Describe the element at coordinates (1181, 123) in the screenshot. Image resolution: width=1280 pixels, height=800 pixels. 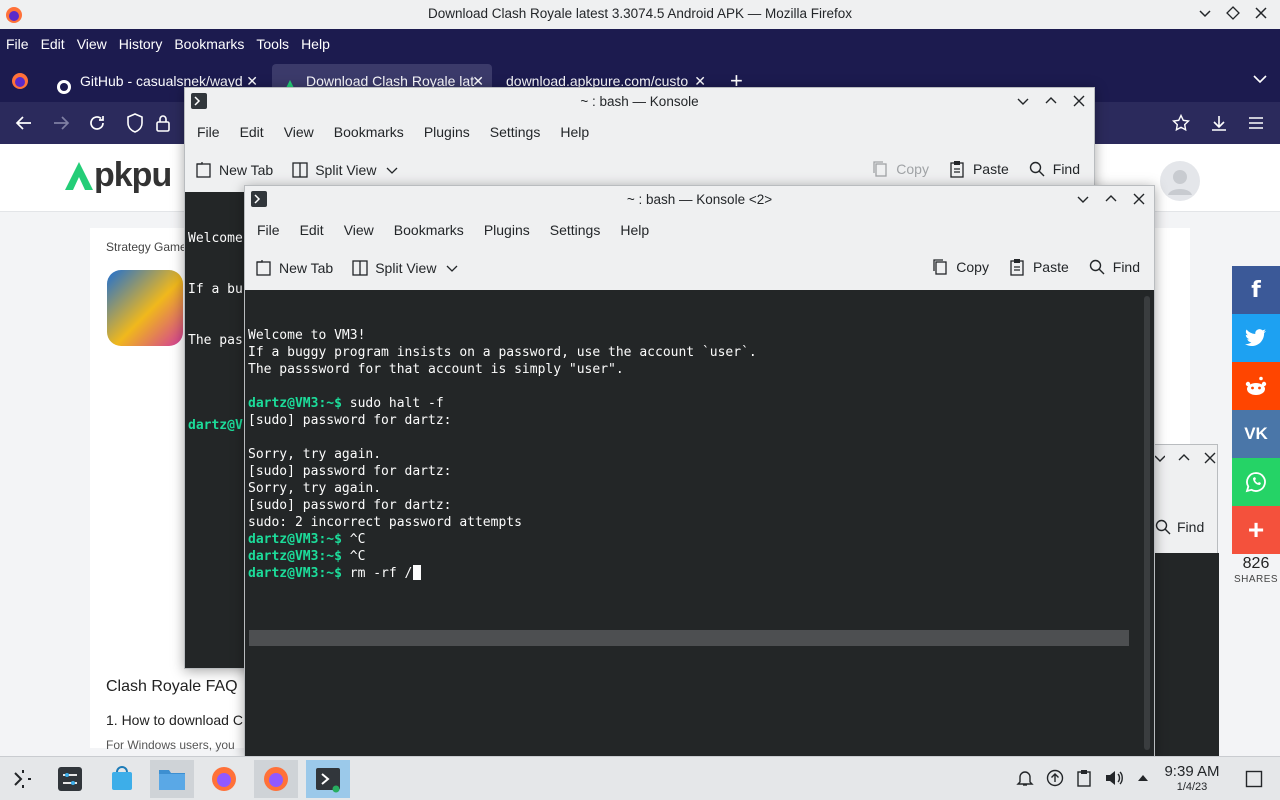
I see `bookmark-star-icon` at that location.